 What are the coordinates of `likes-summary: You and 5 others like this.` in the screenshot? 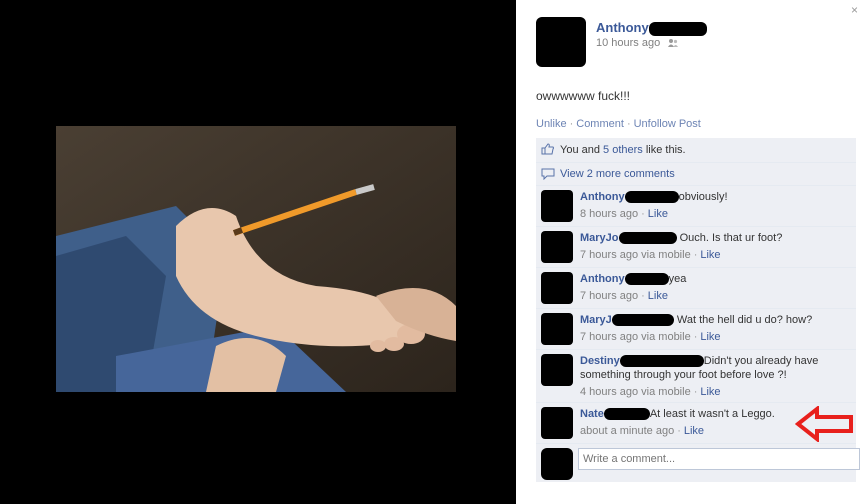 It's located at (696, 150).